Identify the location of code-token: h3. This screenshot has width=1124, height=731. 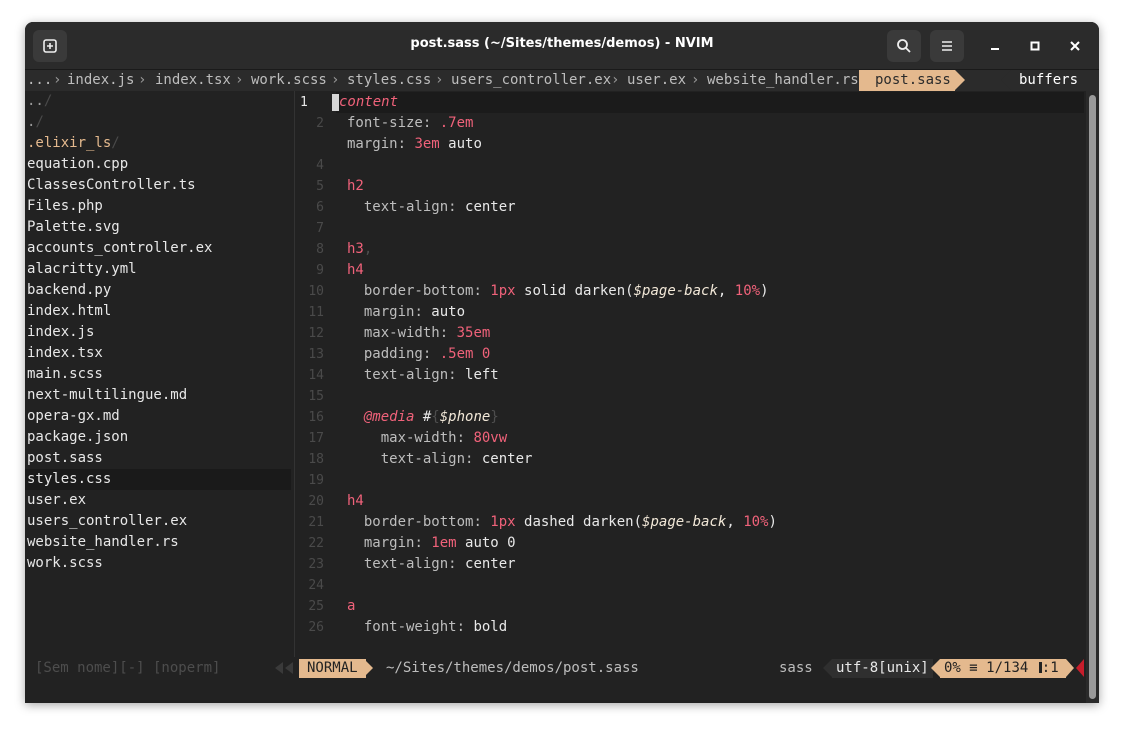
(355, 249).